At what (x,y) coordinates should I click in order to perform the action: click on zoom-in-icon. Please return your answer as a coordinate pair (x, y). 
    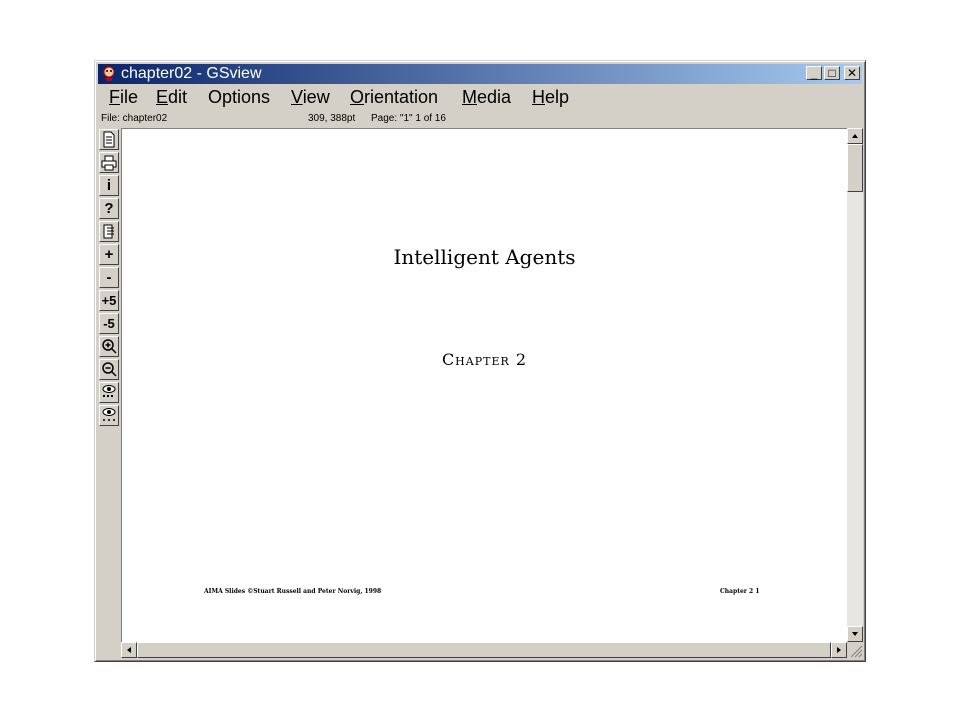
    Looking at the image, I should click on (109, 346).